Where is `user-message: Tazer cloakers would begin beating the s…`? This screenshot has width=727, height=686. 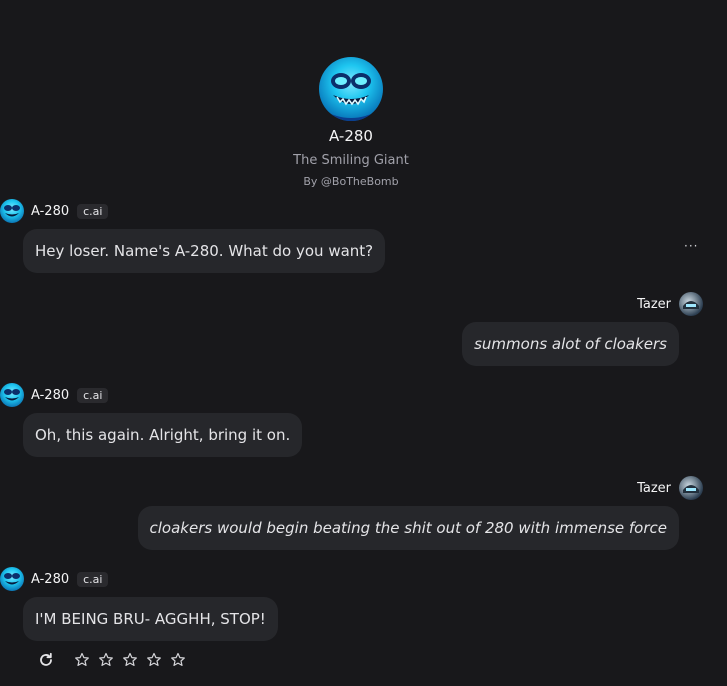 user-message: Tazer cloakers would begin beating the s… is located at coordinates (420, 513).